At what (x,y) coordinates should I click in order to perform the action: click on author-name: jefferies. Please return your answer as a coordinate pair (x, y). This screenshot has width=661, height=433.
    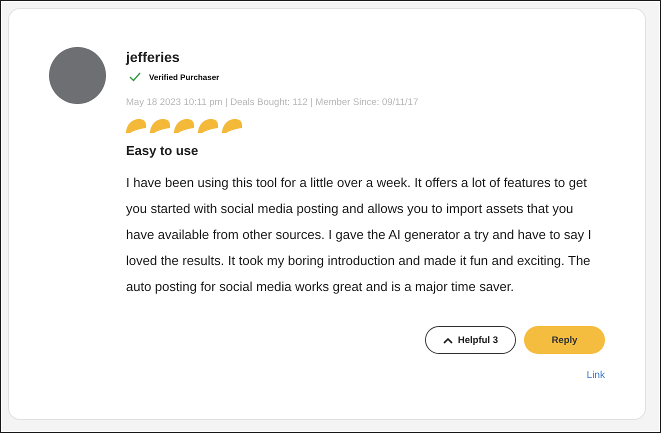
    Looking at the image, I should click on (153, 57).